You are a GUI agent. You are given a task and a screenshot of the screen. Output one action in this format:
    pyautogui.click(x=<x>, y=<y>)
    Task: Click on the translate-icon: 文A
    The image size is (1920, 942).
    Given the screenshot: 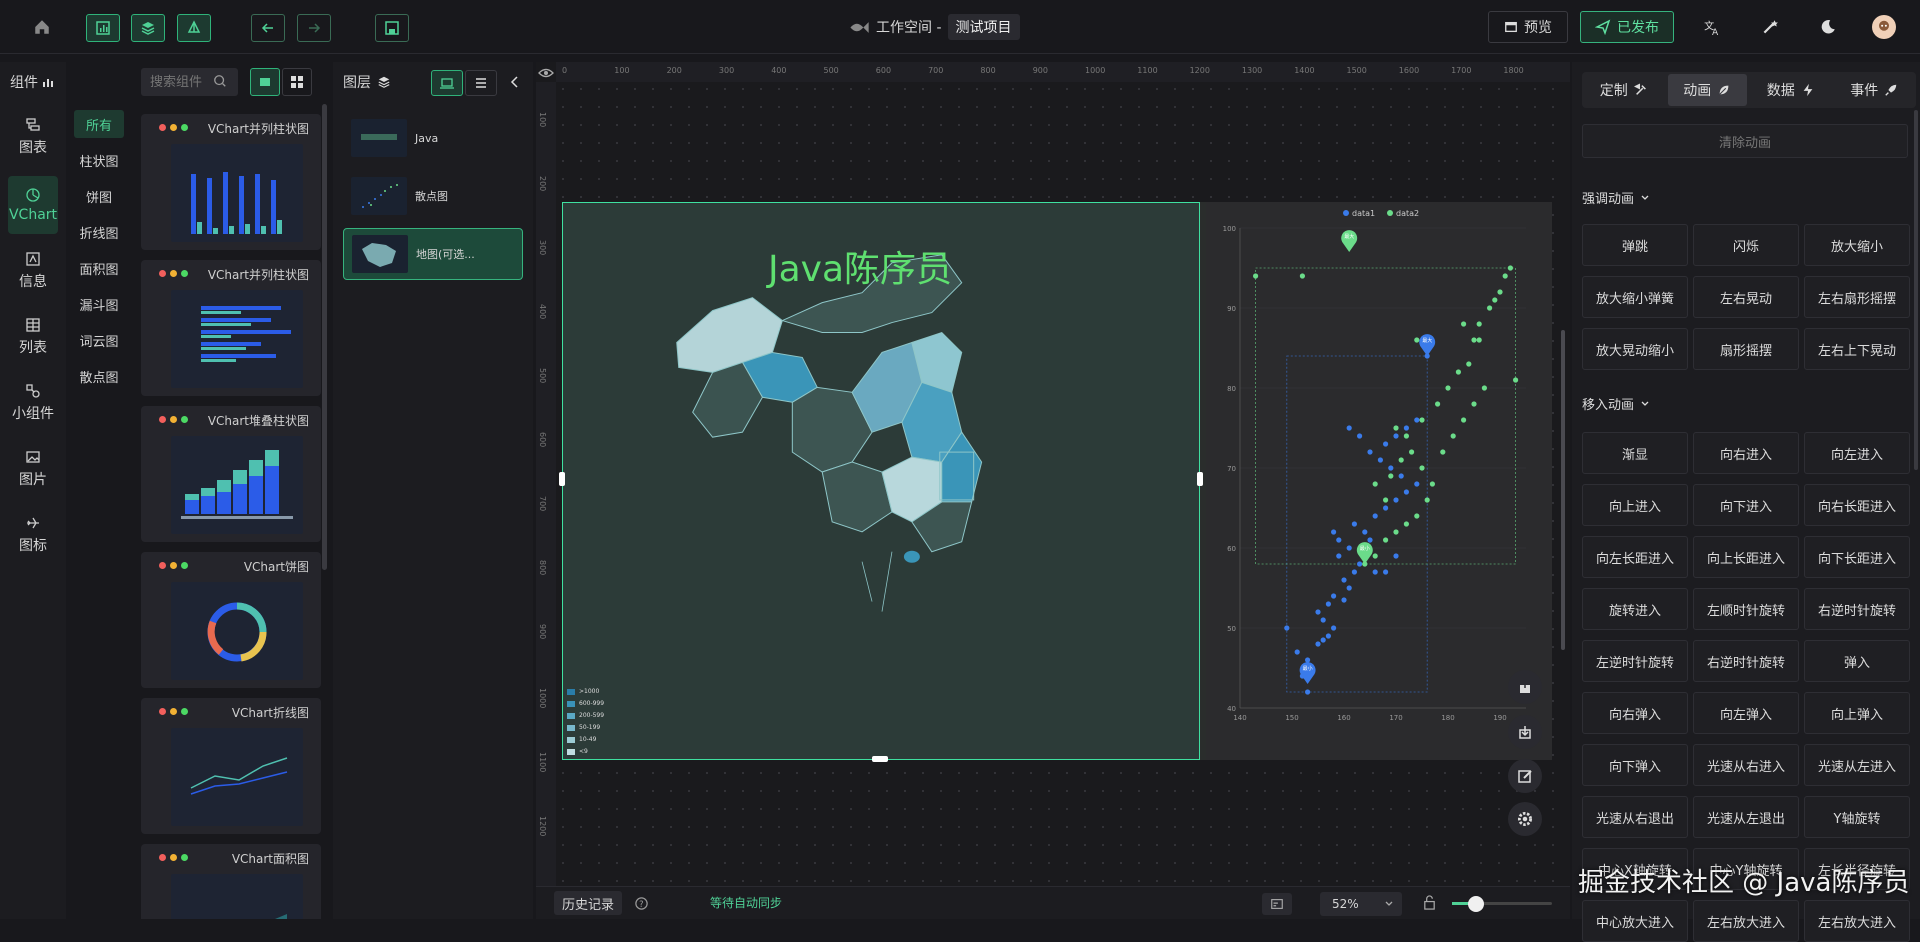 What is the action you would take?
    pyautogui.click(x=1712, y=27)
    